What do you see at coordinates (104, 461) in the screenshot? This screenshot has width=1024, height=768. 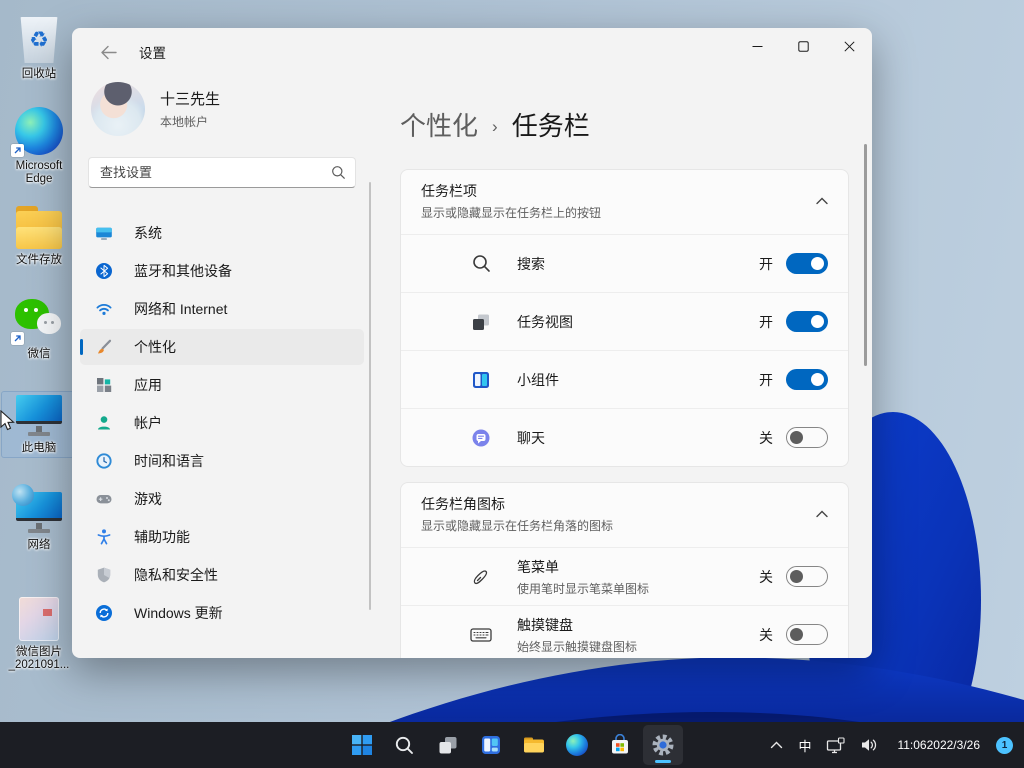 I see `time-language-clock-icon` at bounding box center [104, 461].